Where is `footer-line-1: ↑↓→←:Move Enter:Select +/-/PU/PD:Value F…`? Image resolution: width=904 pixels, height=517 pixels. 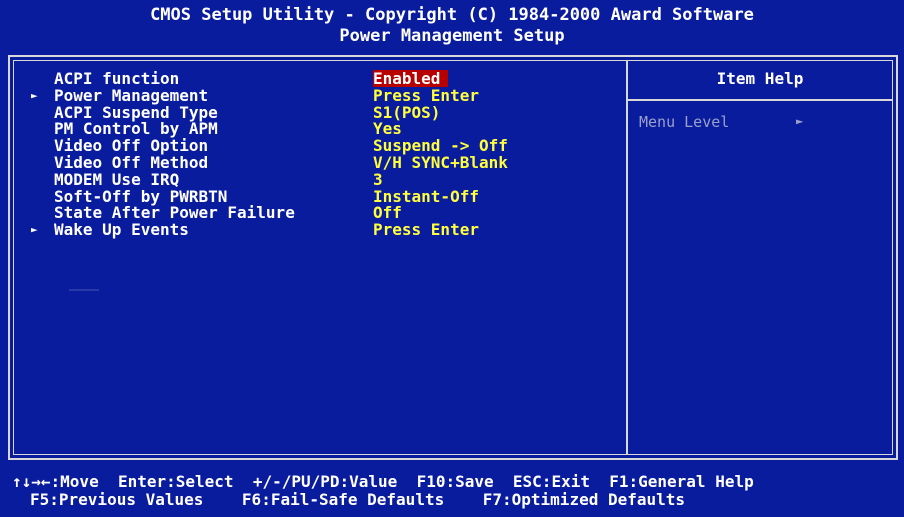
footer-line-1: ↑↓→←:Move Enter:Select +/-/PU/PD:Value F… is located at coordinates (383, 481).